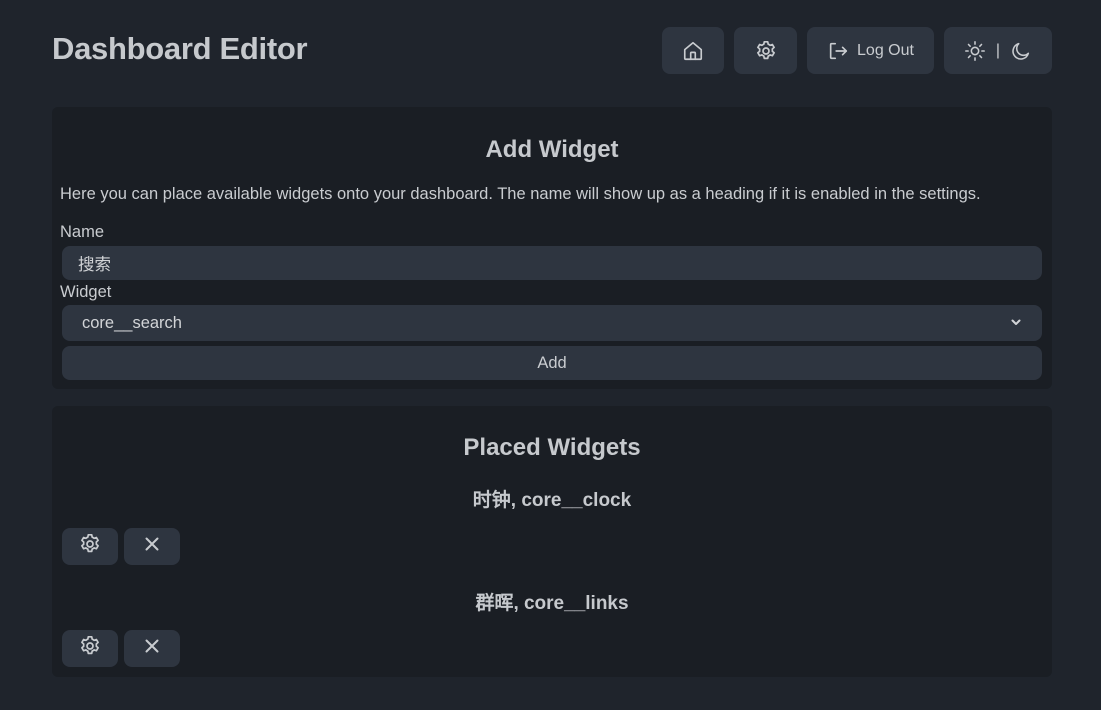 The image size is (1101, 710). What do you see at coordinates (552, 603) in the screenshot?
I see `placed-widget-heading: 群晖, core__links` at bounding box center [552, 603].